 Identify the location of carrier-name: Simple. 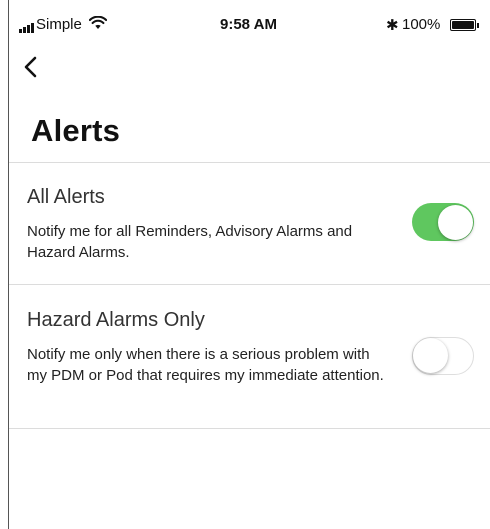
(59, 24).